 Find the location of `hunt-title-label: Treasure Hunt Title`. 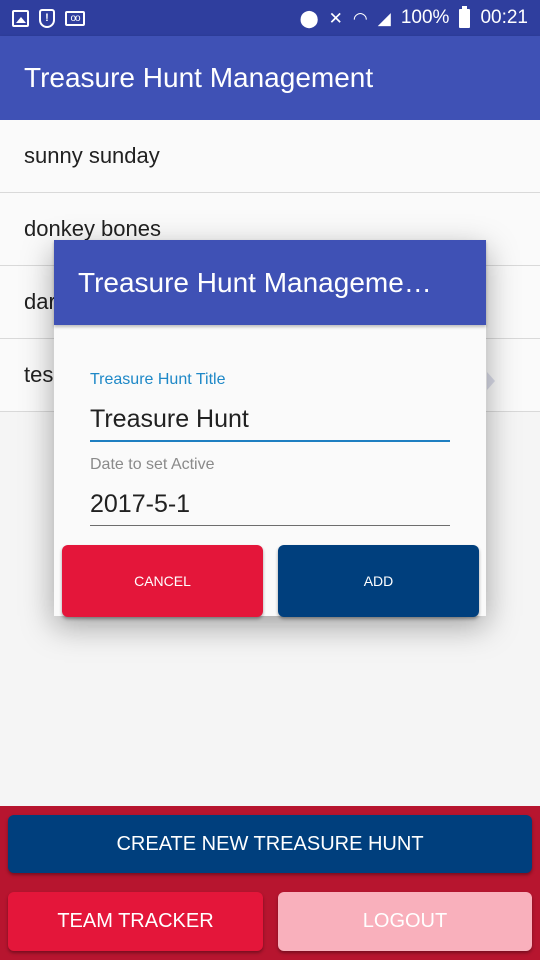

hunt-title-label: Treasure Hunt Title is located at coordinates (158, 379).